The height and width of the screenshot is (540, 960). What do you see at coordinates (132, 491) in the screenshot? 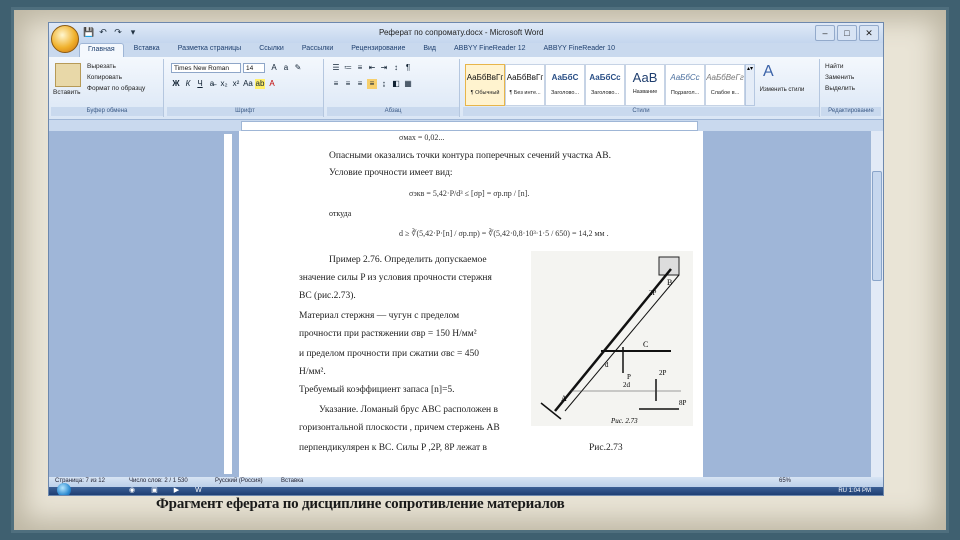
I see `ie-icon: ◉` at bounding box center [132, 491].